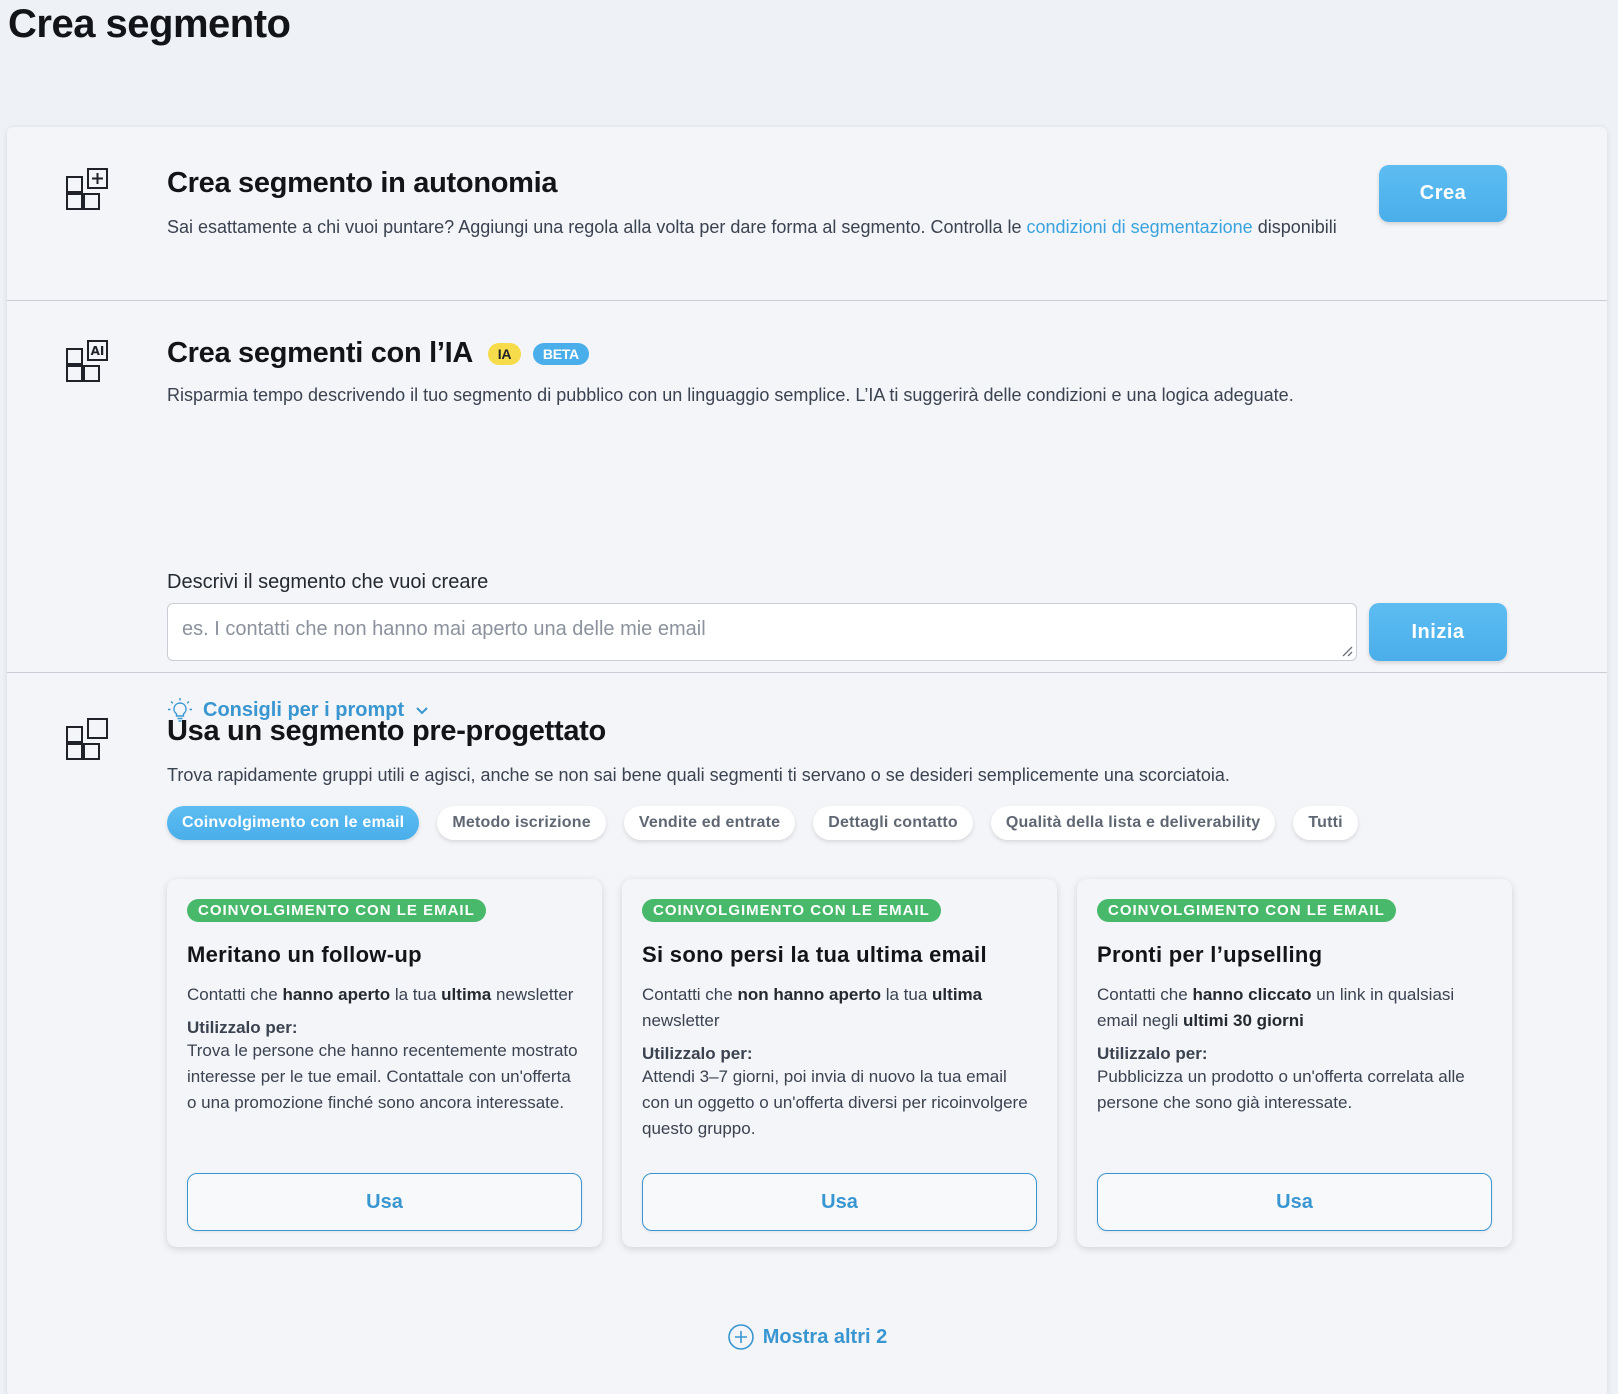 The width and height of the screenshot is (1618, 1394). What do you see at coordinates (1294, 227) in the screenshot?
I see `manual-desc-tail: disponibili` at bounding box center [1294, 227].